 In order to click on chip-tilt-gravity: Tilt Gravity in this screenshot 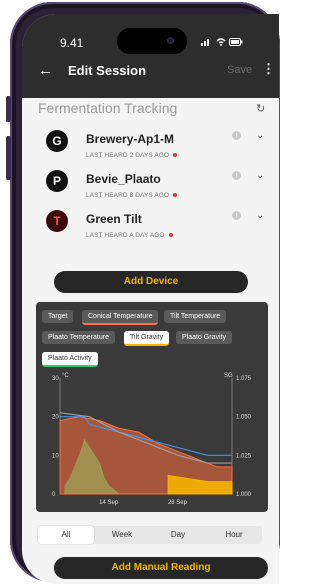, I will do `click(147, 338)`.